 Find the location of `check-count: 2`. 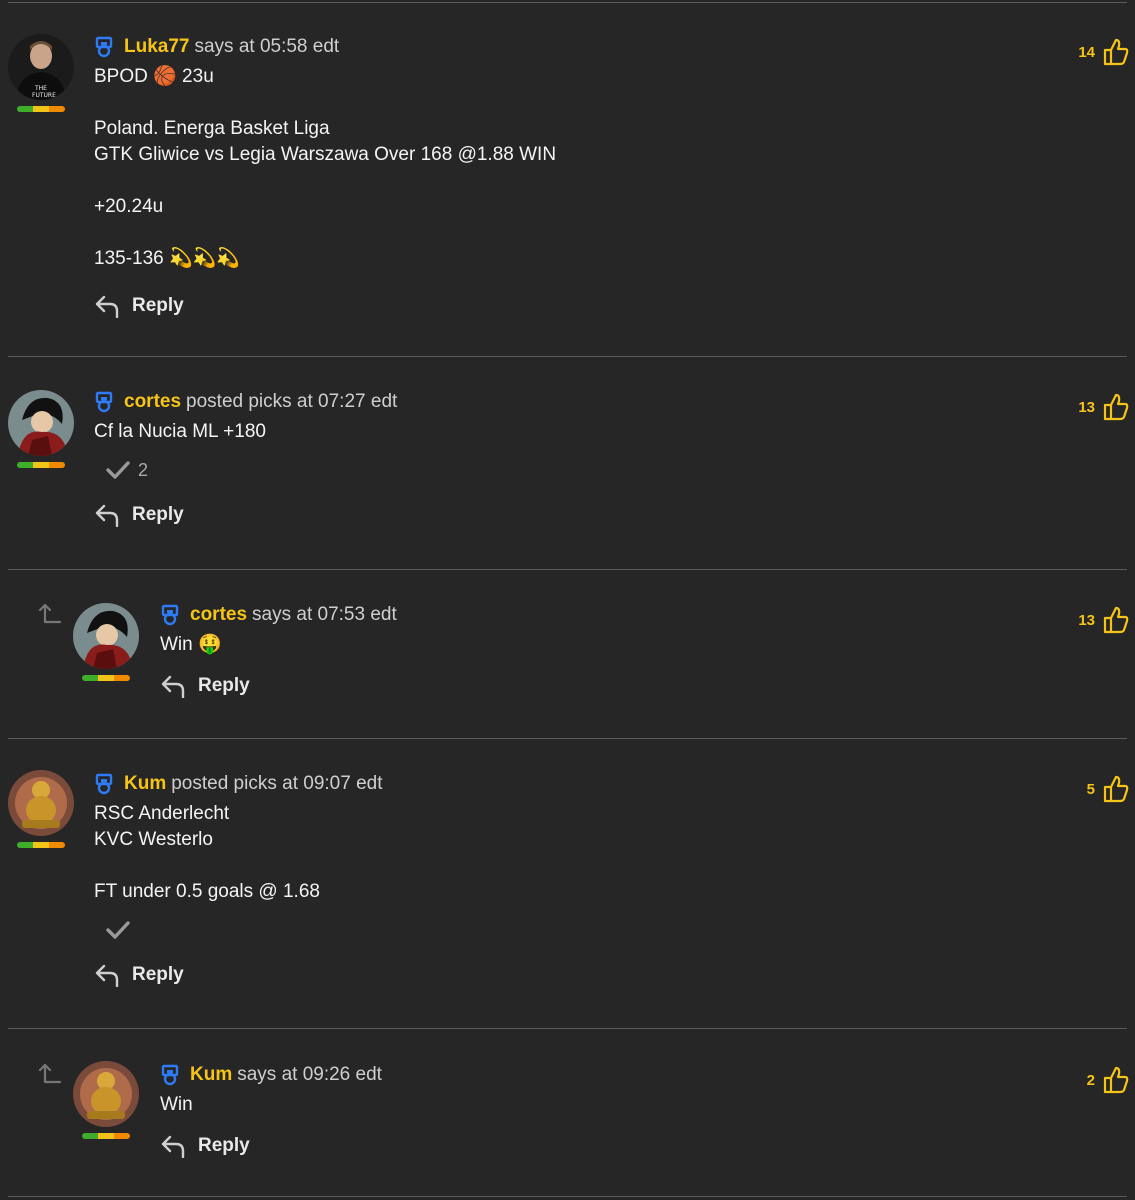

check-count: 2 is located at coordinates (143, 469).